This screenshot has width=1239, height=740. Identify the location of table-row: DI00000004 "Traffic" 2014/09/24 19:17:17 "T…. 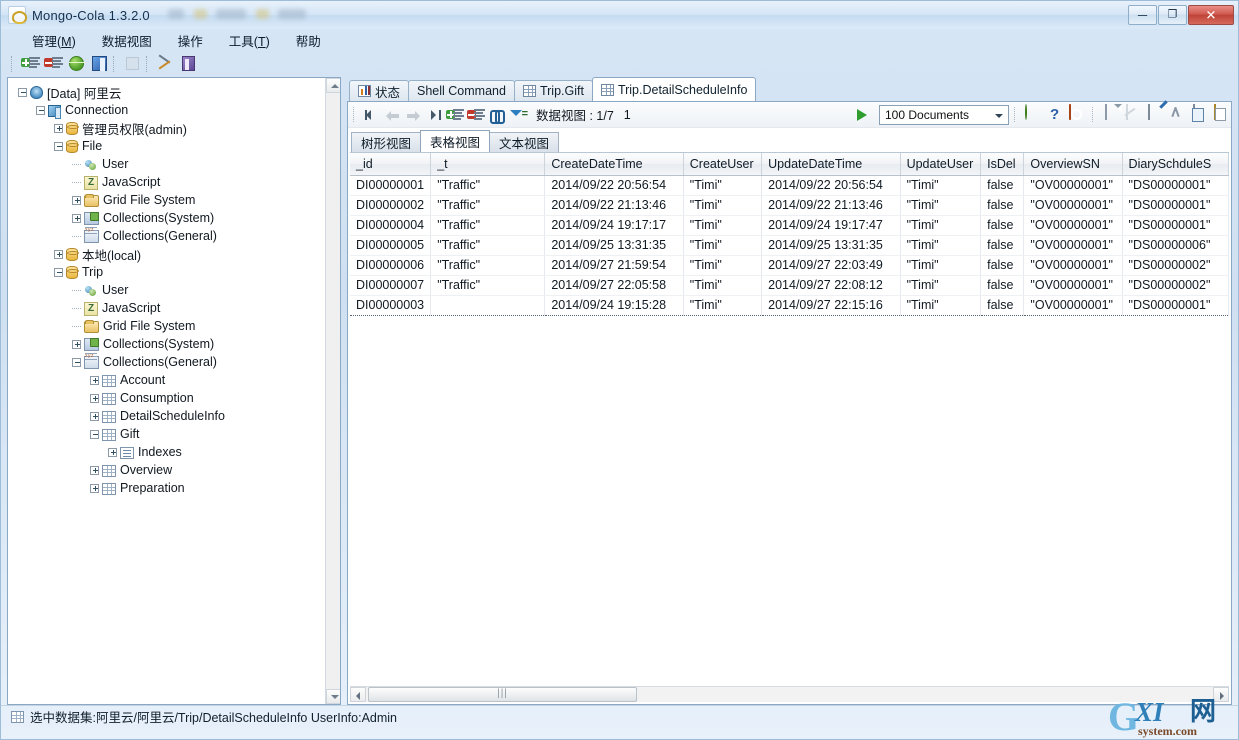
(789, 225).